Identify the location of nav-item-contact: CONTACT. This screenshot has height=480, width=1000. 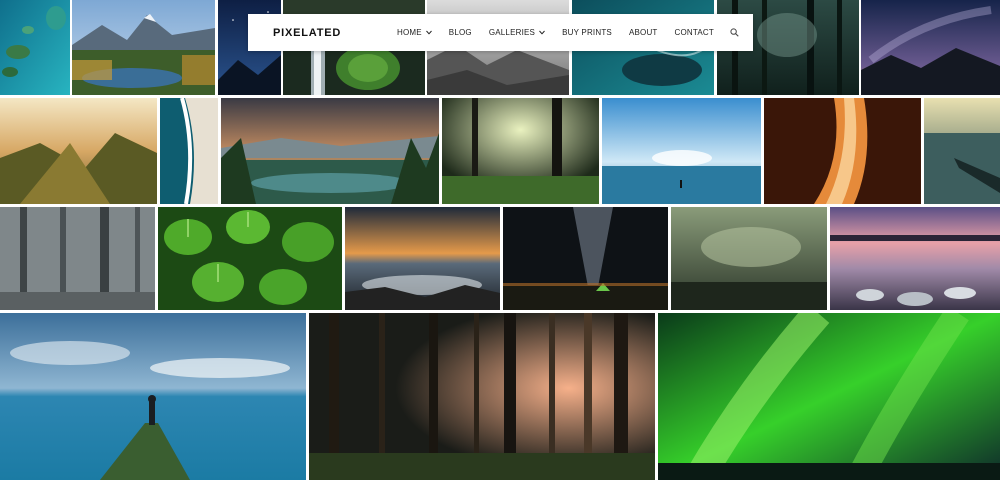
(694, 32).